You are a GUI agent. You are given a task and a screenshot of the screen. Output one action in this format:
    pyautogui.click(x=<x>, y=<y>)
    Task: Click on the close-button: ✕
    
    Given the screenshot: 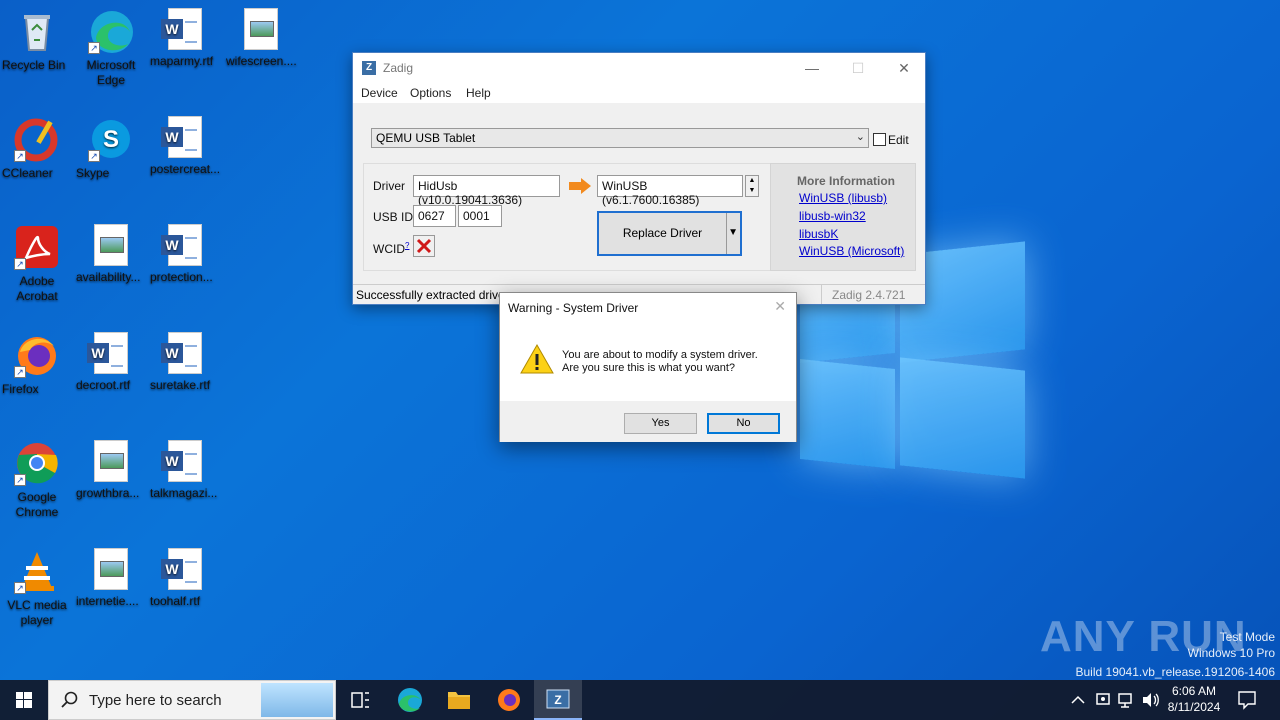 What is the action you would take?
    pyautogui.click(x=904, y=68)
    